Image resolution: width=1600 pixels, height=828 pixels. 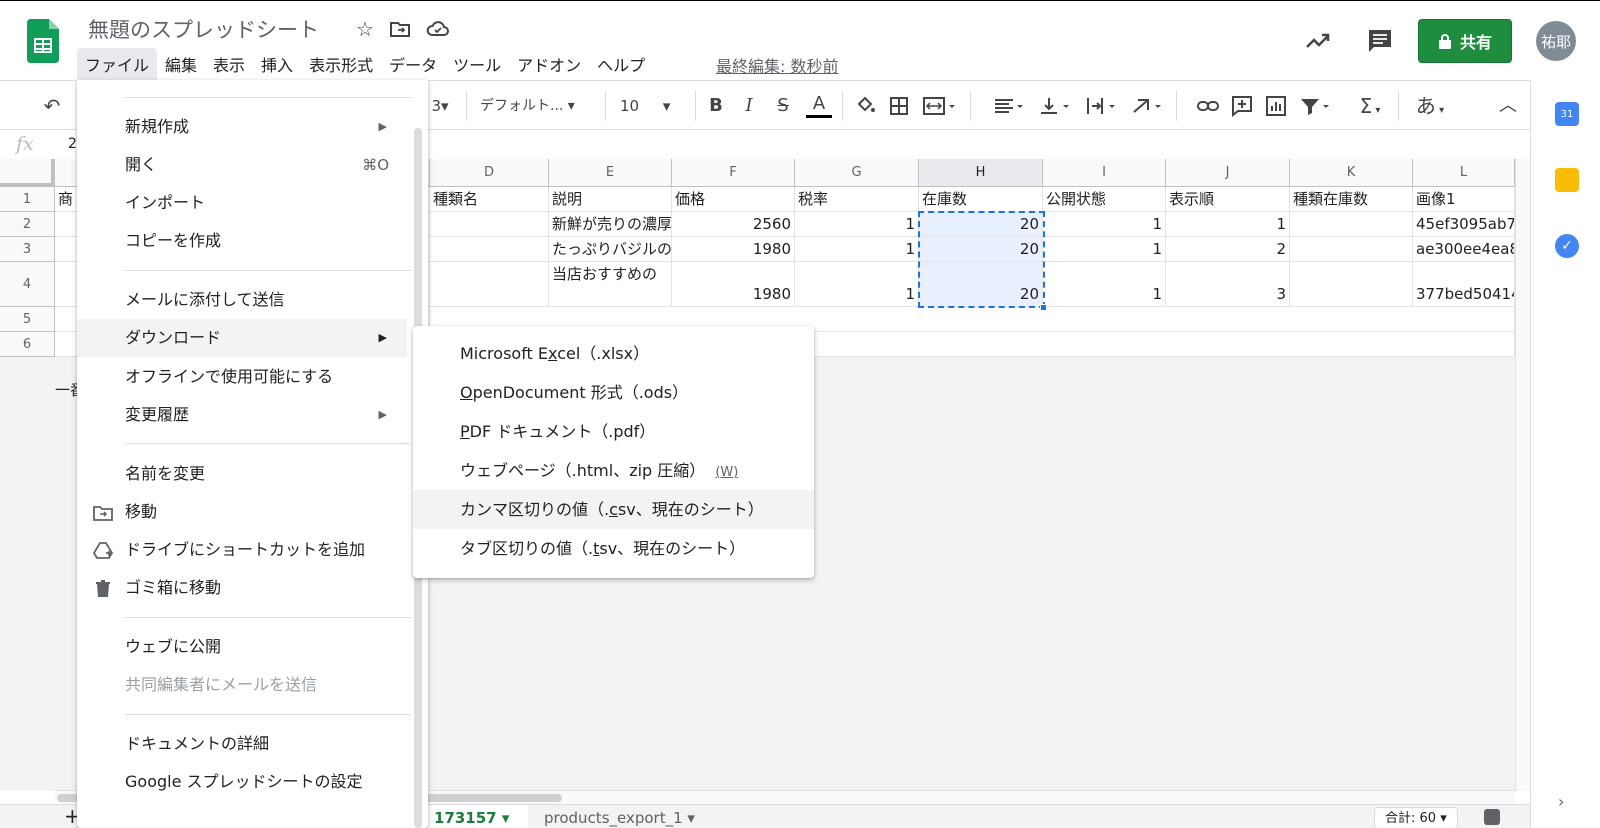 I want to click on header-cell: 種類名, so click(x=489, y=199).